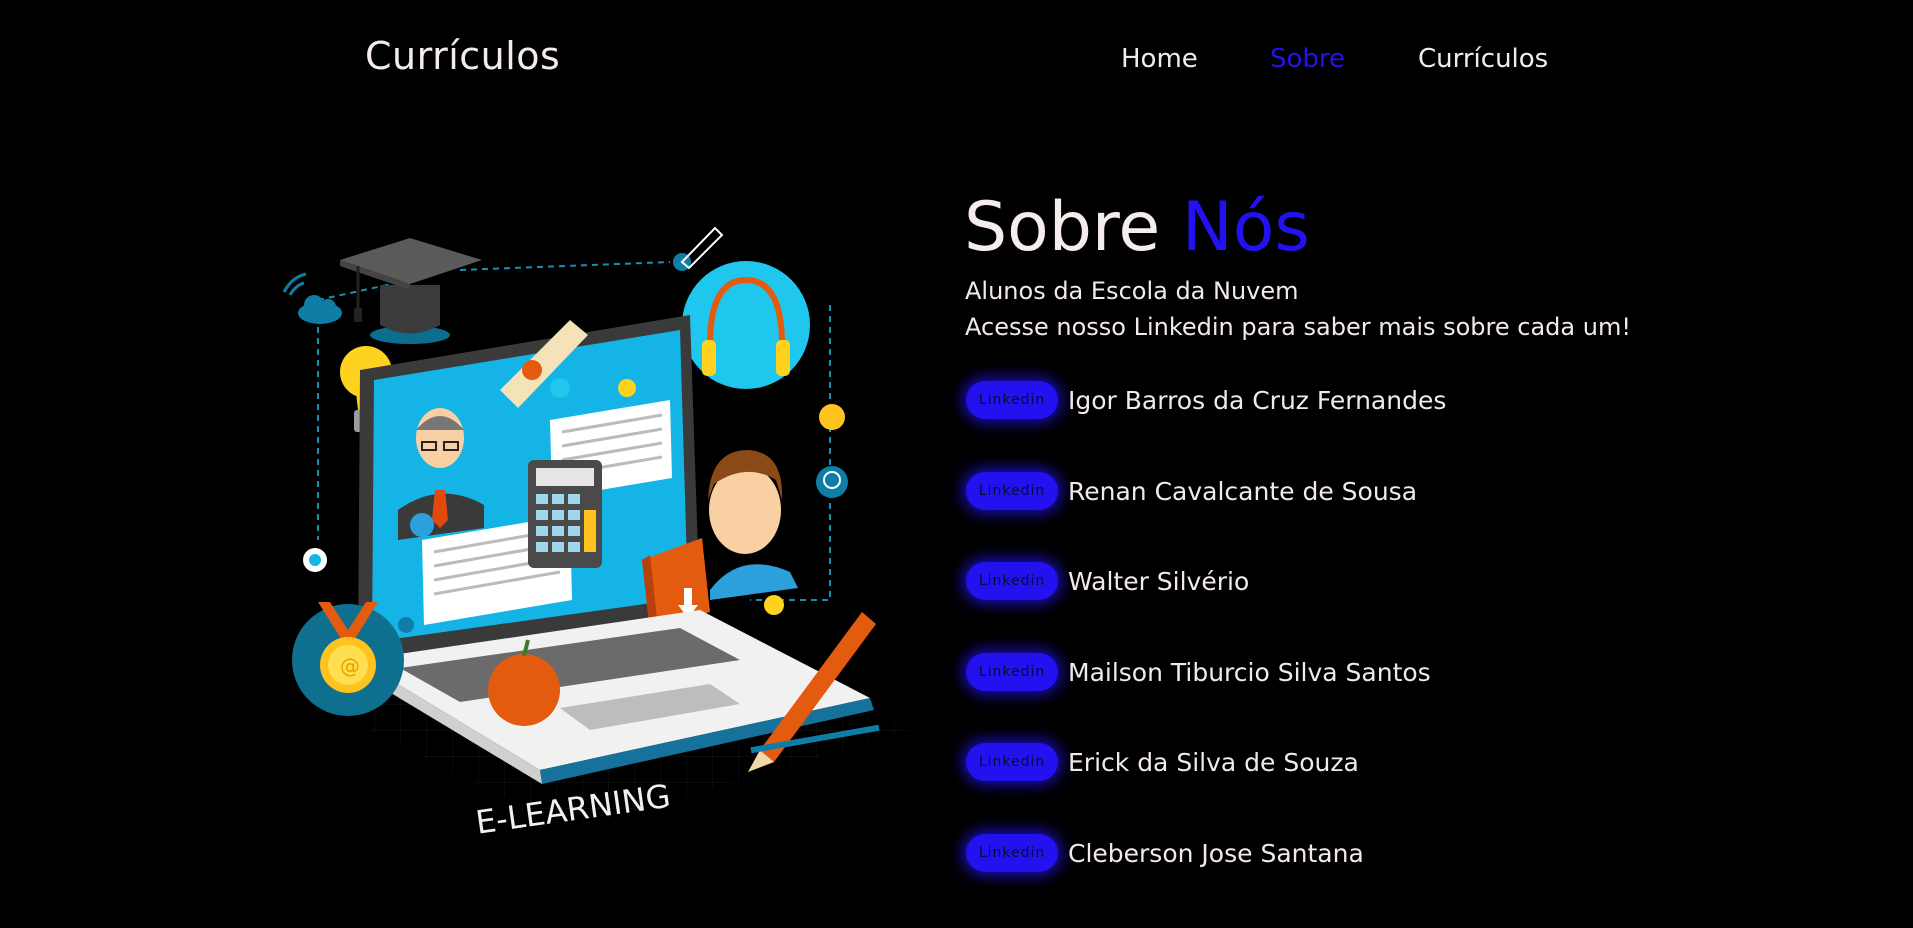 Image resolution: width=1913 pixels, height=928 pixels. I want to click on member-name: Walter Silvério, so click(1159, 581).